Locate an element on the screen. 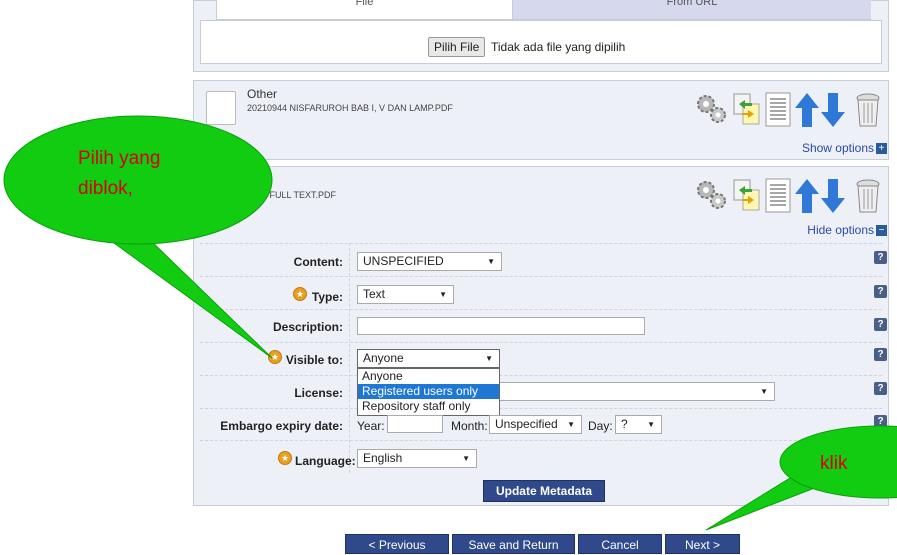 Image resolution: width=897 pixels, height=555 pixels. annotation-line-1: Pilih yang is located at coordinates (119, 158).